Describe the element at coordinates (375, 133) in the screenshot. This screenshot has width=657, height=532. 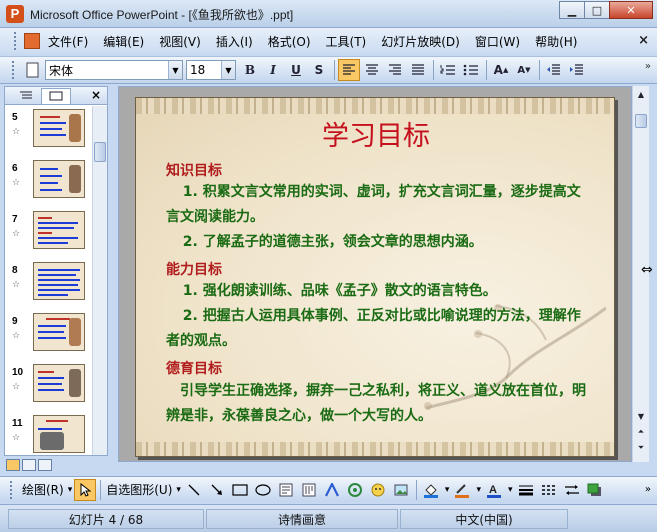
I see `slide-title: 学习目标` at that location.